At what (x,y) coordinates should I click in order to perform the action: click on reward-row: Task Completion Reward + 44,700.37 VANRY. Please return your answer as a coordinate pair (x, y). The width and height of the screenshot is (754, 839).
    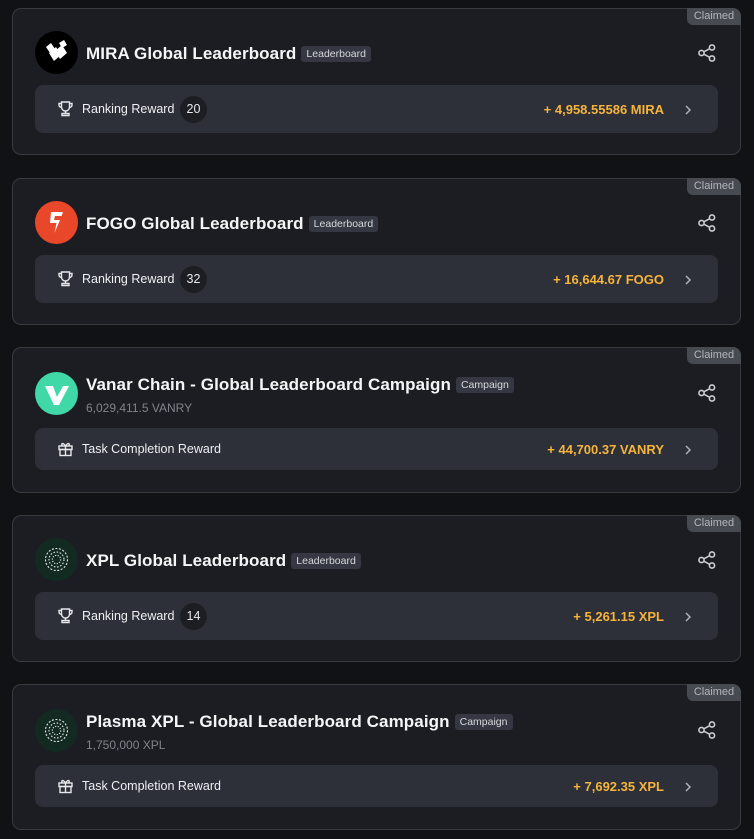
    Looking at the image, I should click on (376, 449).